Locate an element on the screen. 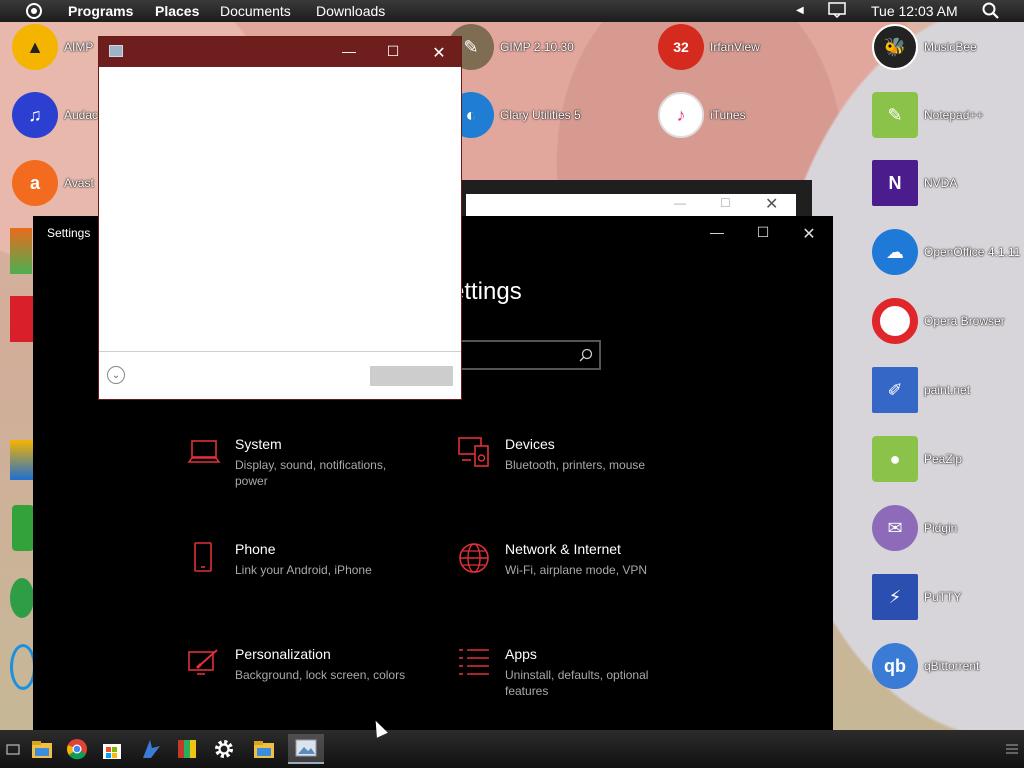  menu-lines-icon is located at coordinates (1010, 749).